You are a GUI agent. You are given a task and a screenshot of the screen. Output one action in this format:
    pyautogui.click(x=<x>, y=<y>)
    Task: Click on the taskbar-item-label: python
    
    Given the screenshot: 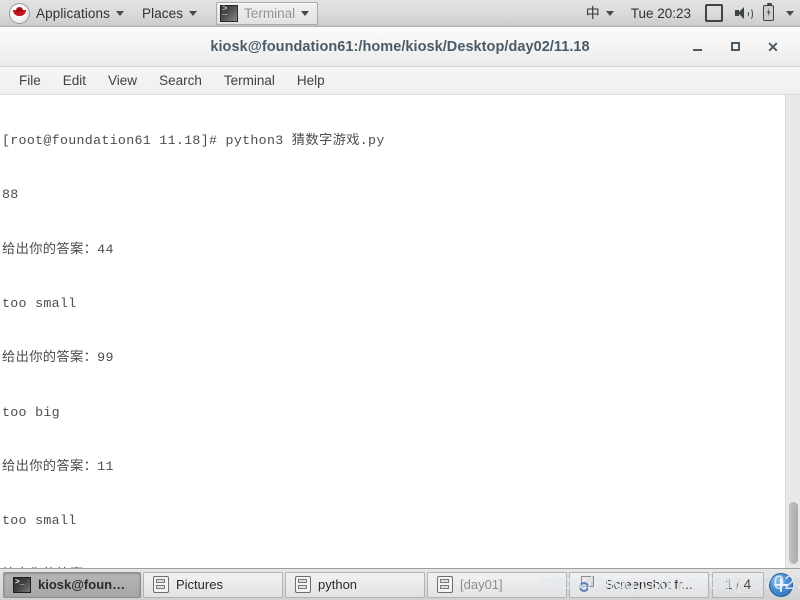 What is the action you would take?
    pyautogui.click(x=338, y=584)
    